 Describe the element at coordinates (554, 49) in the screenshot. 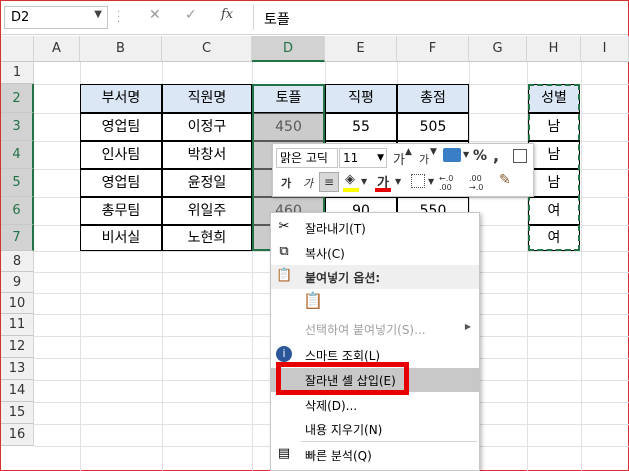

I see `column-header-h: H` at that location.